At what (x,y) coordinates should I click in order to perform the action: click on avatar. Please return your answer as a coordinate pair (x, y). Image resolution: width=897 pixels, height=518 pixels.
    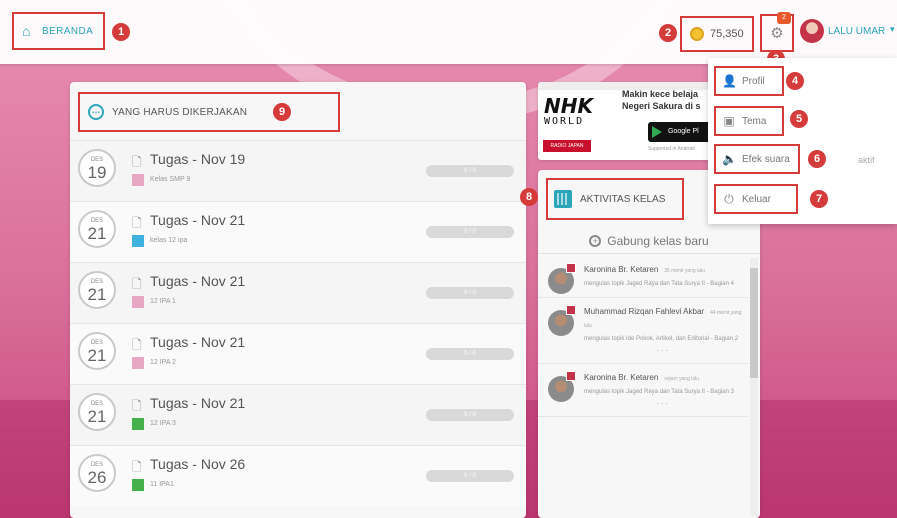
    Looking at the image, I should click on (812, 31).